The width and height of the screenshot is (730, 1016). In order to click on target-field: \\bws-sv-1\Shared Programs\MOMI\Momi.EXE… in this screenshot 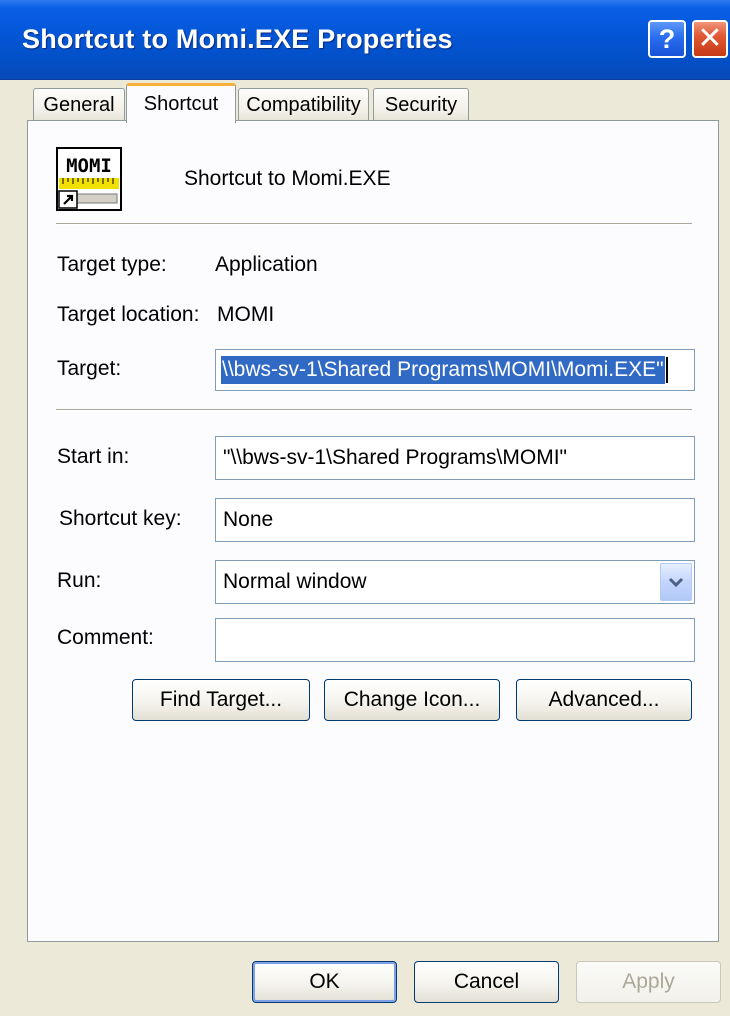, I will do `click(455, 370)`.